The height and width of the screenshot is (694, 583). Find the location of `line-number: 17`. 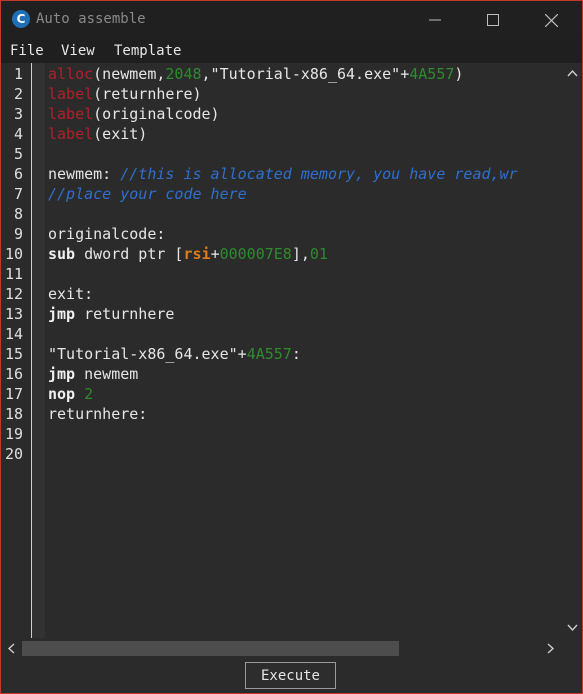

line-number: 17 is located at coordinates (13, 394).